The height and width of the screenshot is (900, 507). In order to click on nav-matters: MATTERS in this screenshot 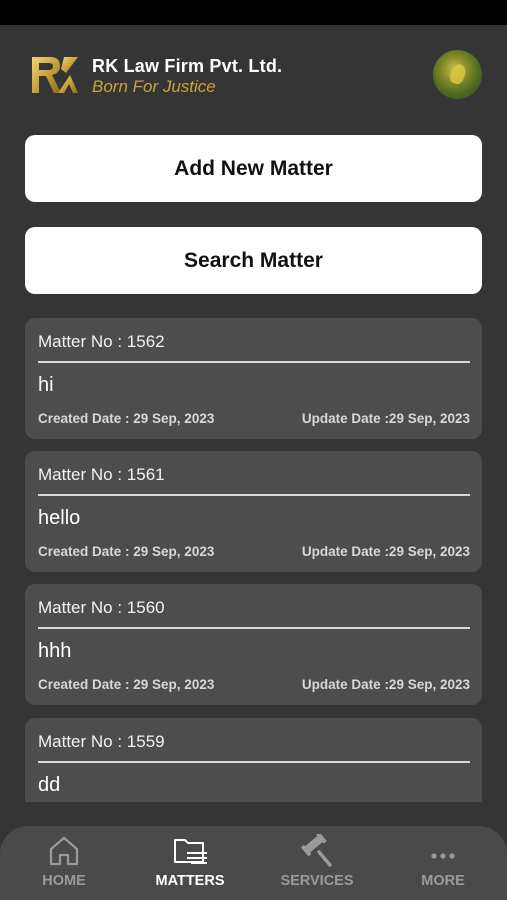, I will do `click(190, 863)`.